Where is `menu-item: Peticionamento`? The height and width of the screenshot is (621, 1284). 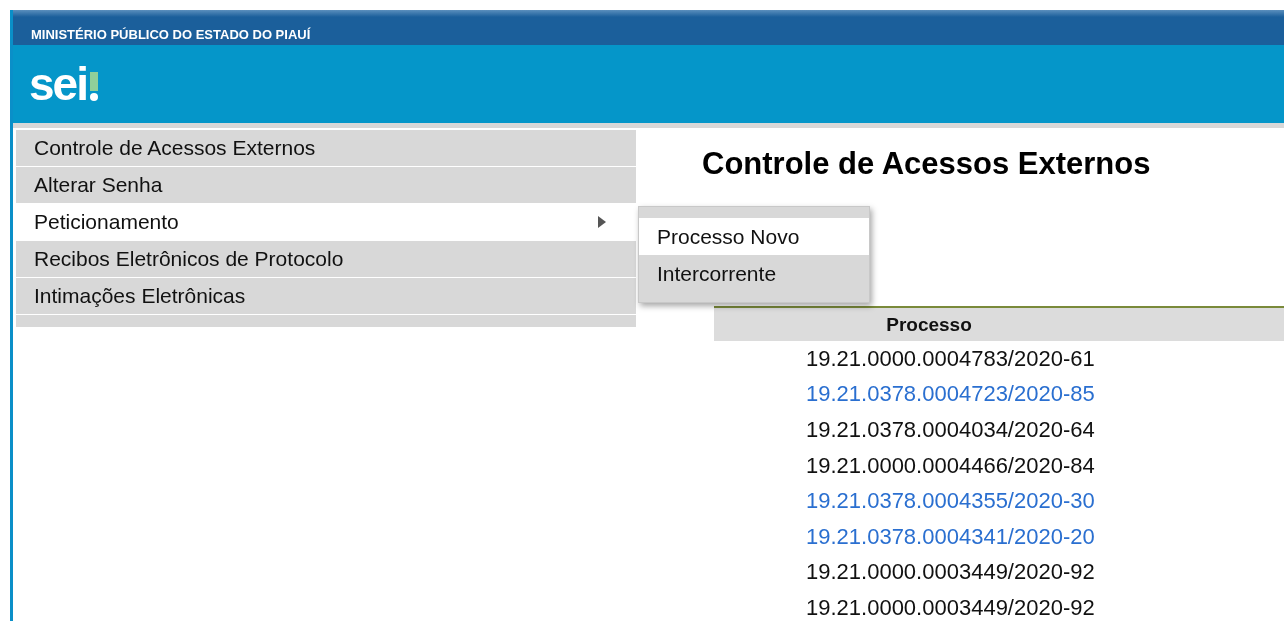
menu-item: Peticionamento is located at coordinates (326, 222).